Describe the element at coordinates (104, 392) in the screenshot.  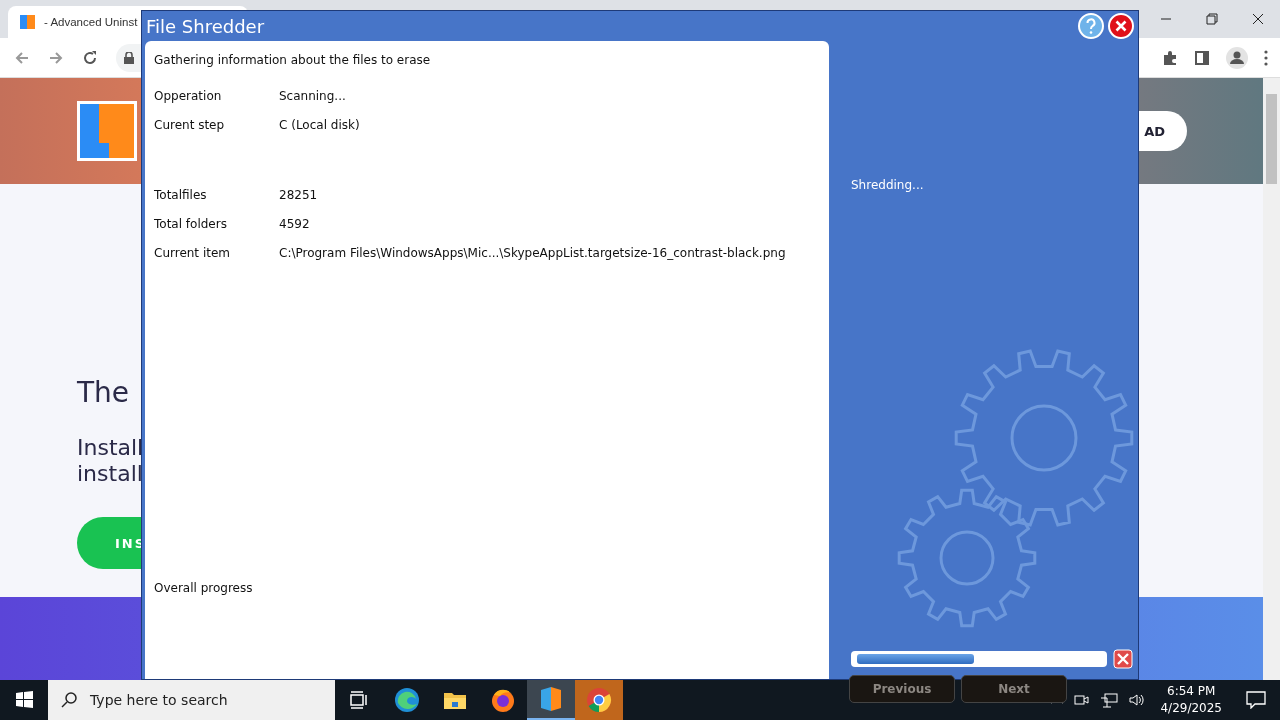
I see `page-heading: The` at that location.